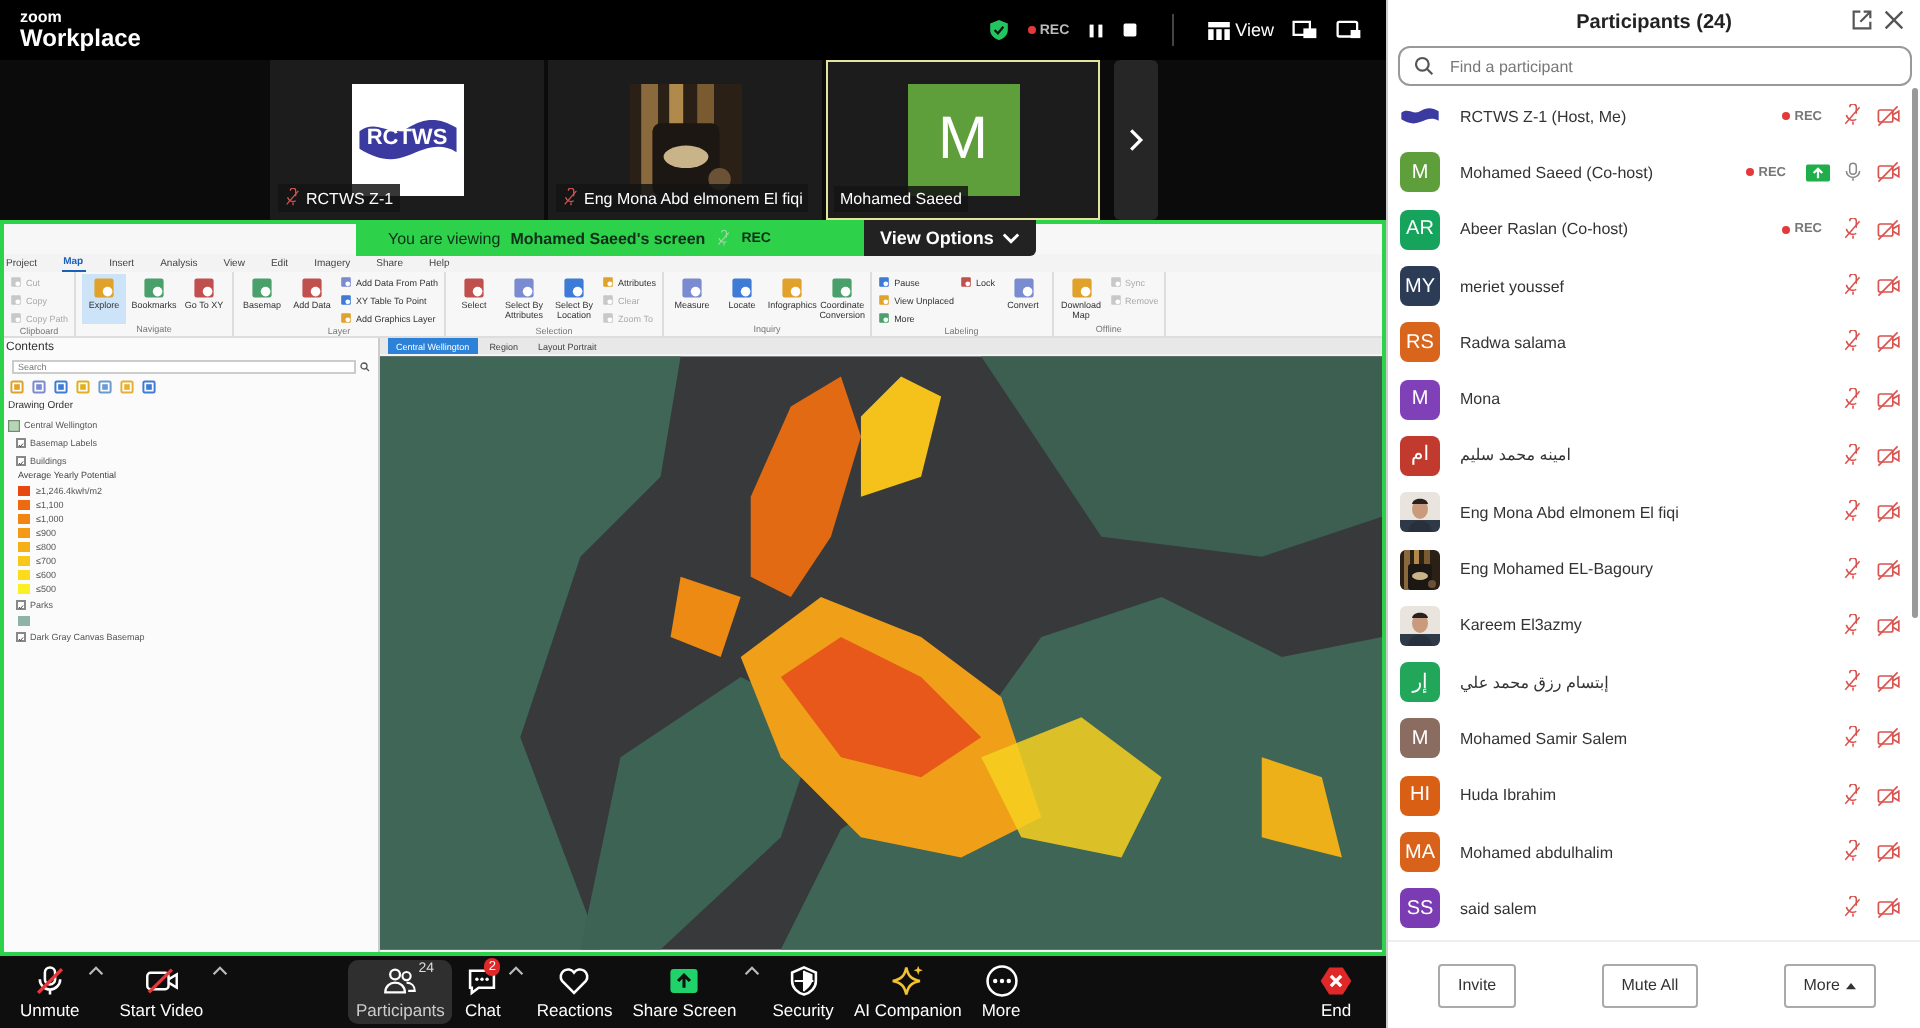 The width and height of the screenshot is (1920, 1028). I want to click on participant-name: إبتسام رزق محمد علي, so click(1535, 682).